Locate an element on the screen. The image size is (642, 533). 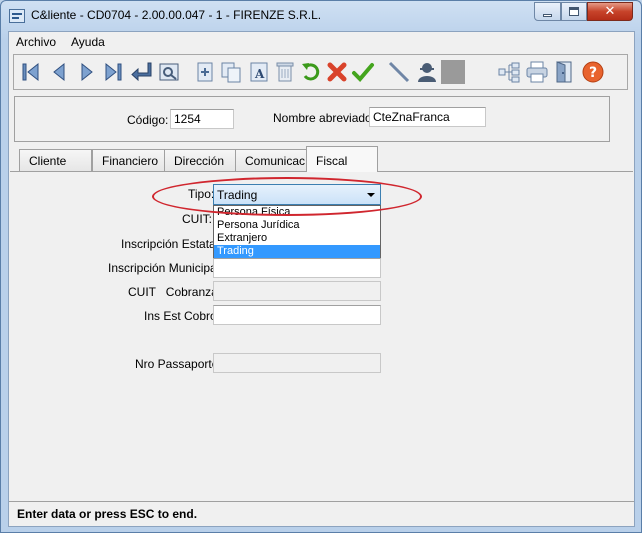
status-text: Enter data or press ESC to end. is located at coordinates (107, 514).